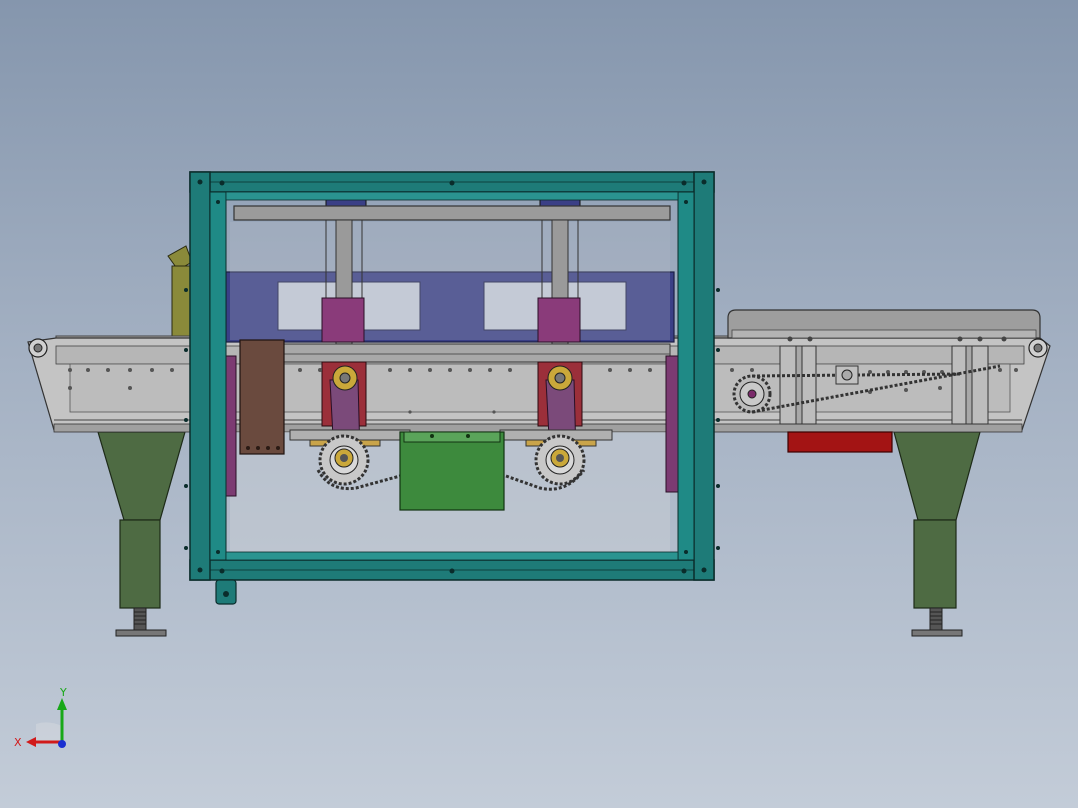 This screenshot has height=808, width=1078. I want to click on y-axis-label: Y, so click(63, 692).